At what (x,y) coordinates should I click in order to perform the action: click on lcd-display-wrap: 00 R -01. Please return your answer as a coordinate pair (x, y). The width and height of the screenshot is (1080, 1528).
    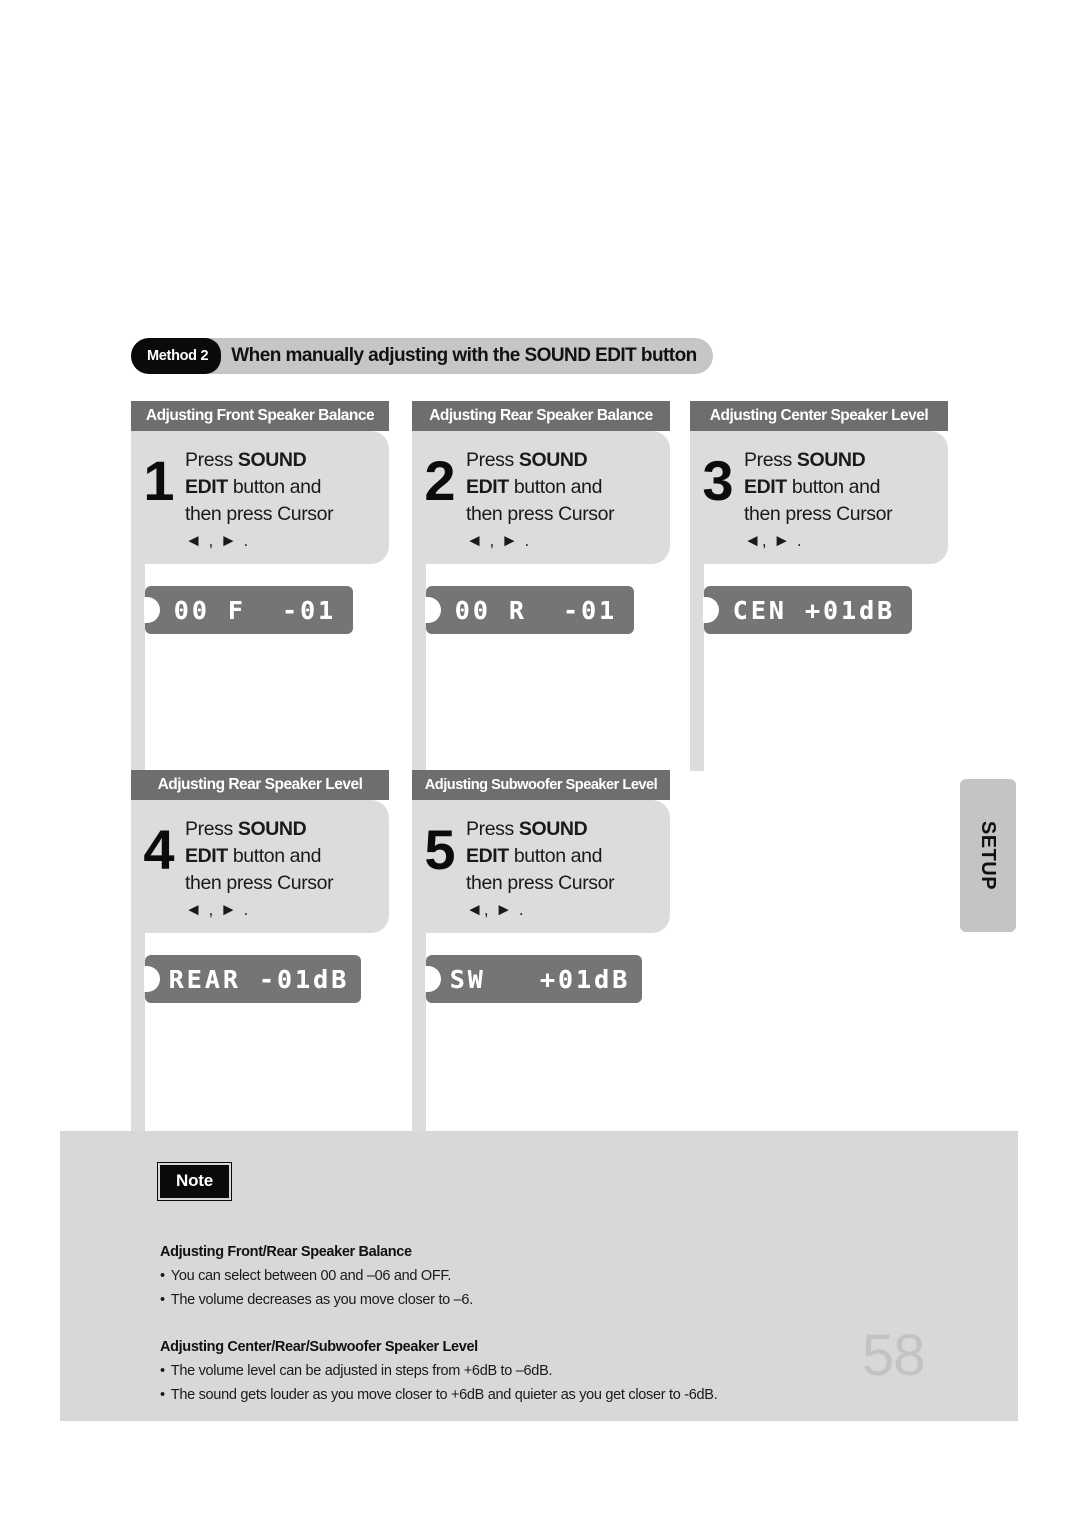
    Looking at the image, I should click on (529, 610).